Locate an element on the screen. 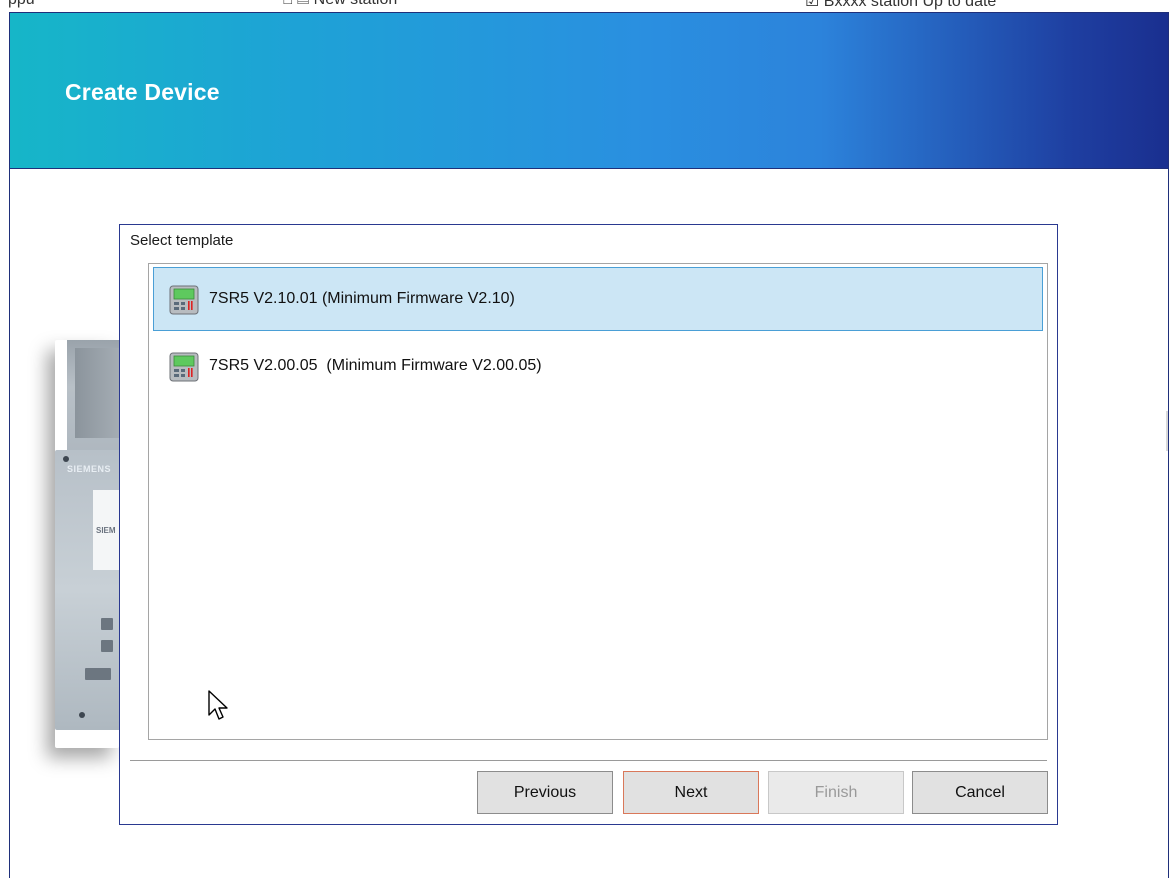 The image size is (1173, 878). footer-divider is located at coordinates (588, 760).